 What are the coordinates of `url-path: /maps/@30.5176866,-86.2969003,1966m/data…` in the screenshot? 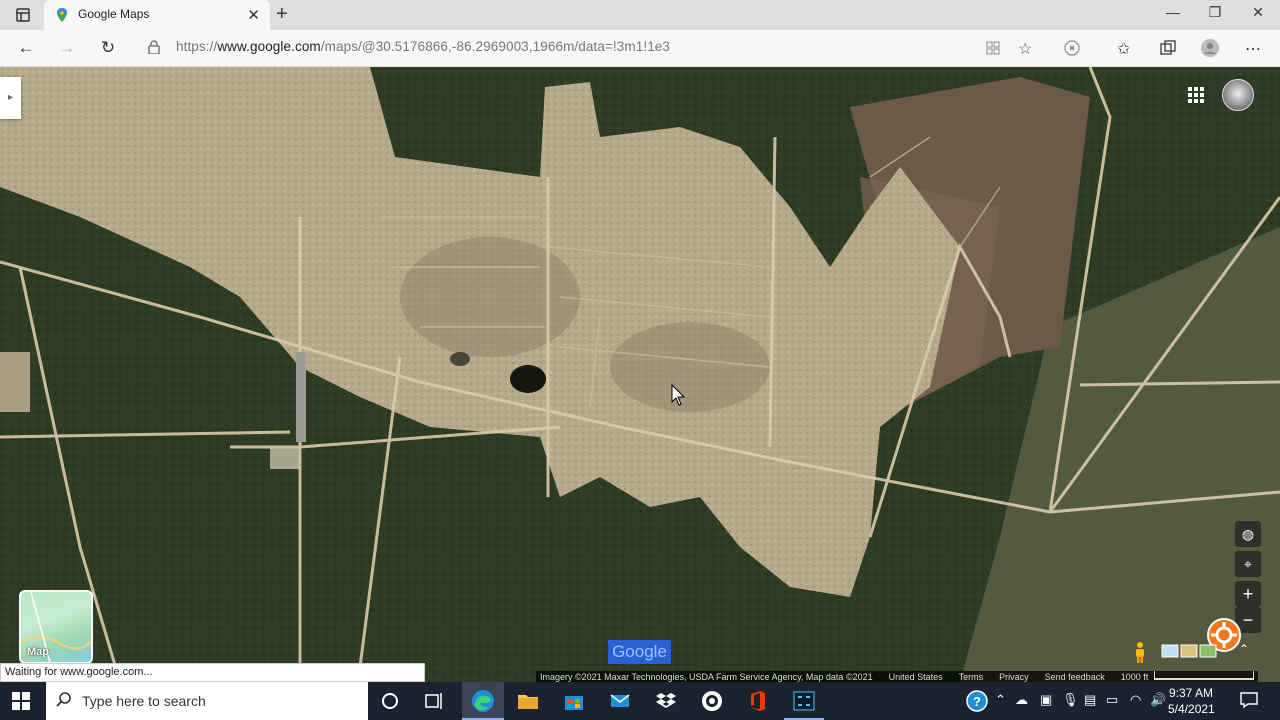 It's located at (495, 46).